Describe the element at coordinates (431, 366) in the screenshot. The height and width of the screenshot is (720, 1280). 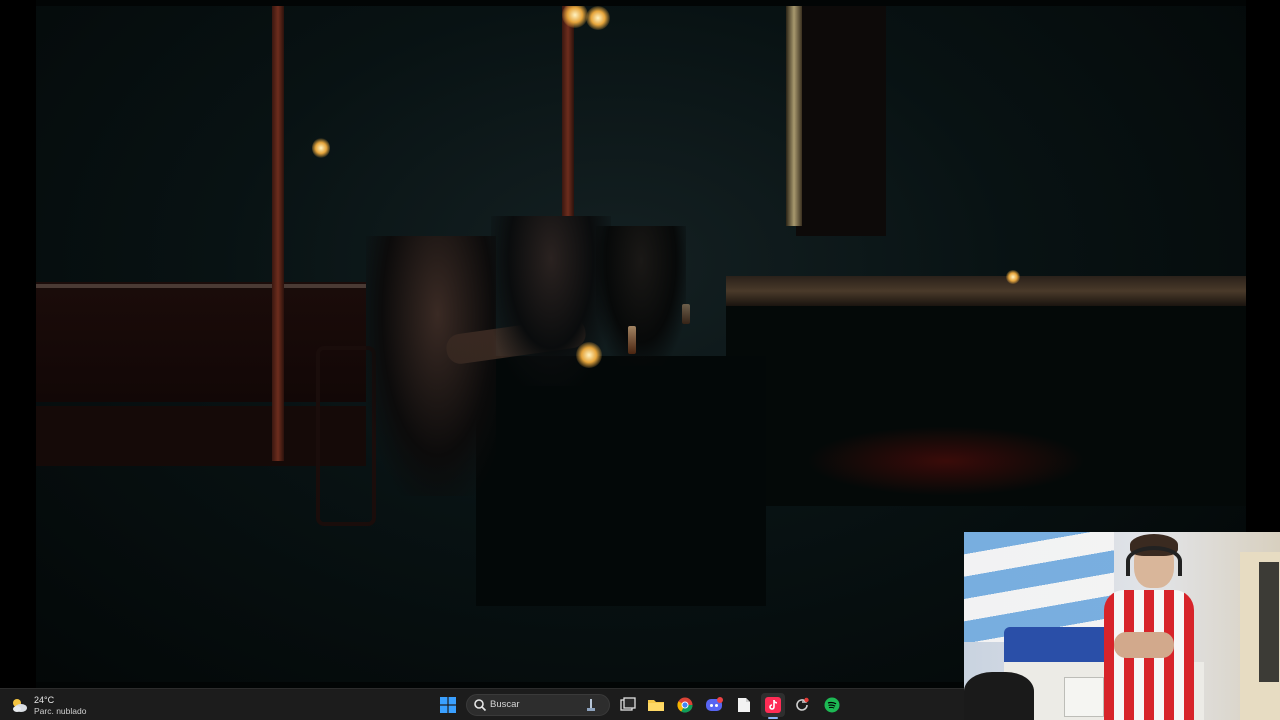
I see `woman-figure` at that location.